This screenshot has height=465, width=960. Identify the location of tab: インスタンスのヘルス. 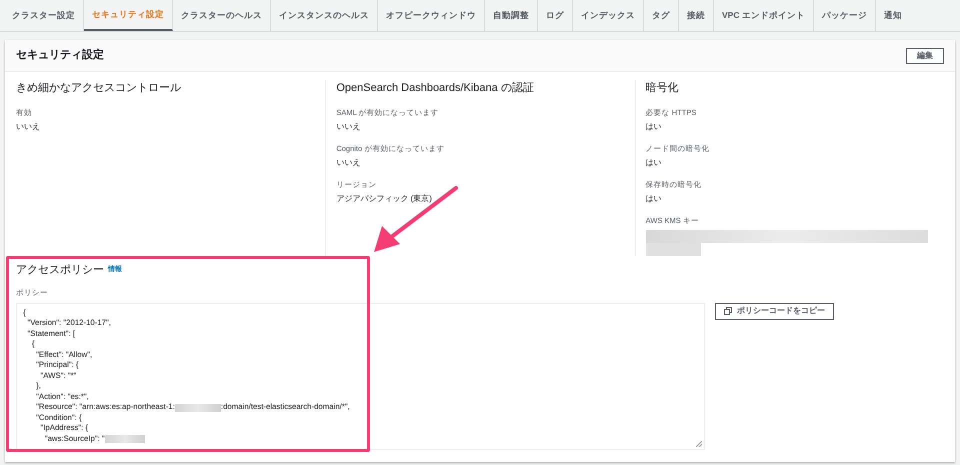
(324, 15).